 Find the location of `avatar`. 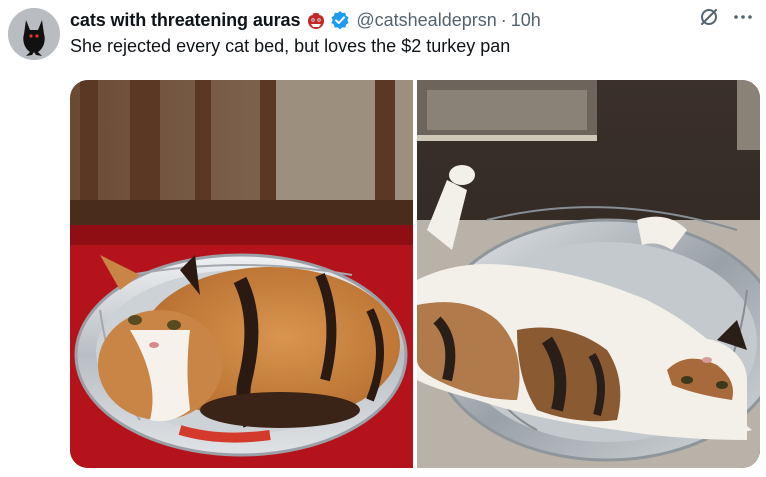

avatar is located at coordinates (34, 34).